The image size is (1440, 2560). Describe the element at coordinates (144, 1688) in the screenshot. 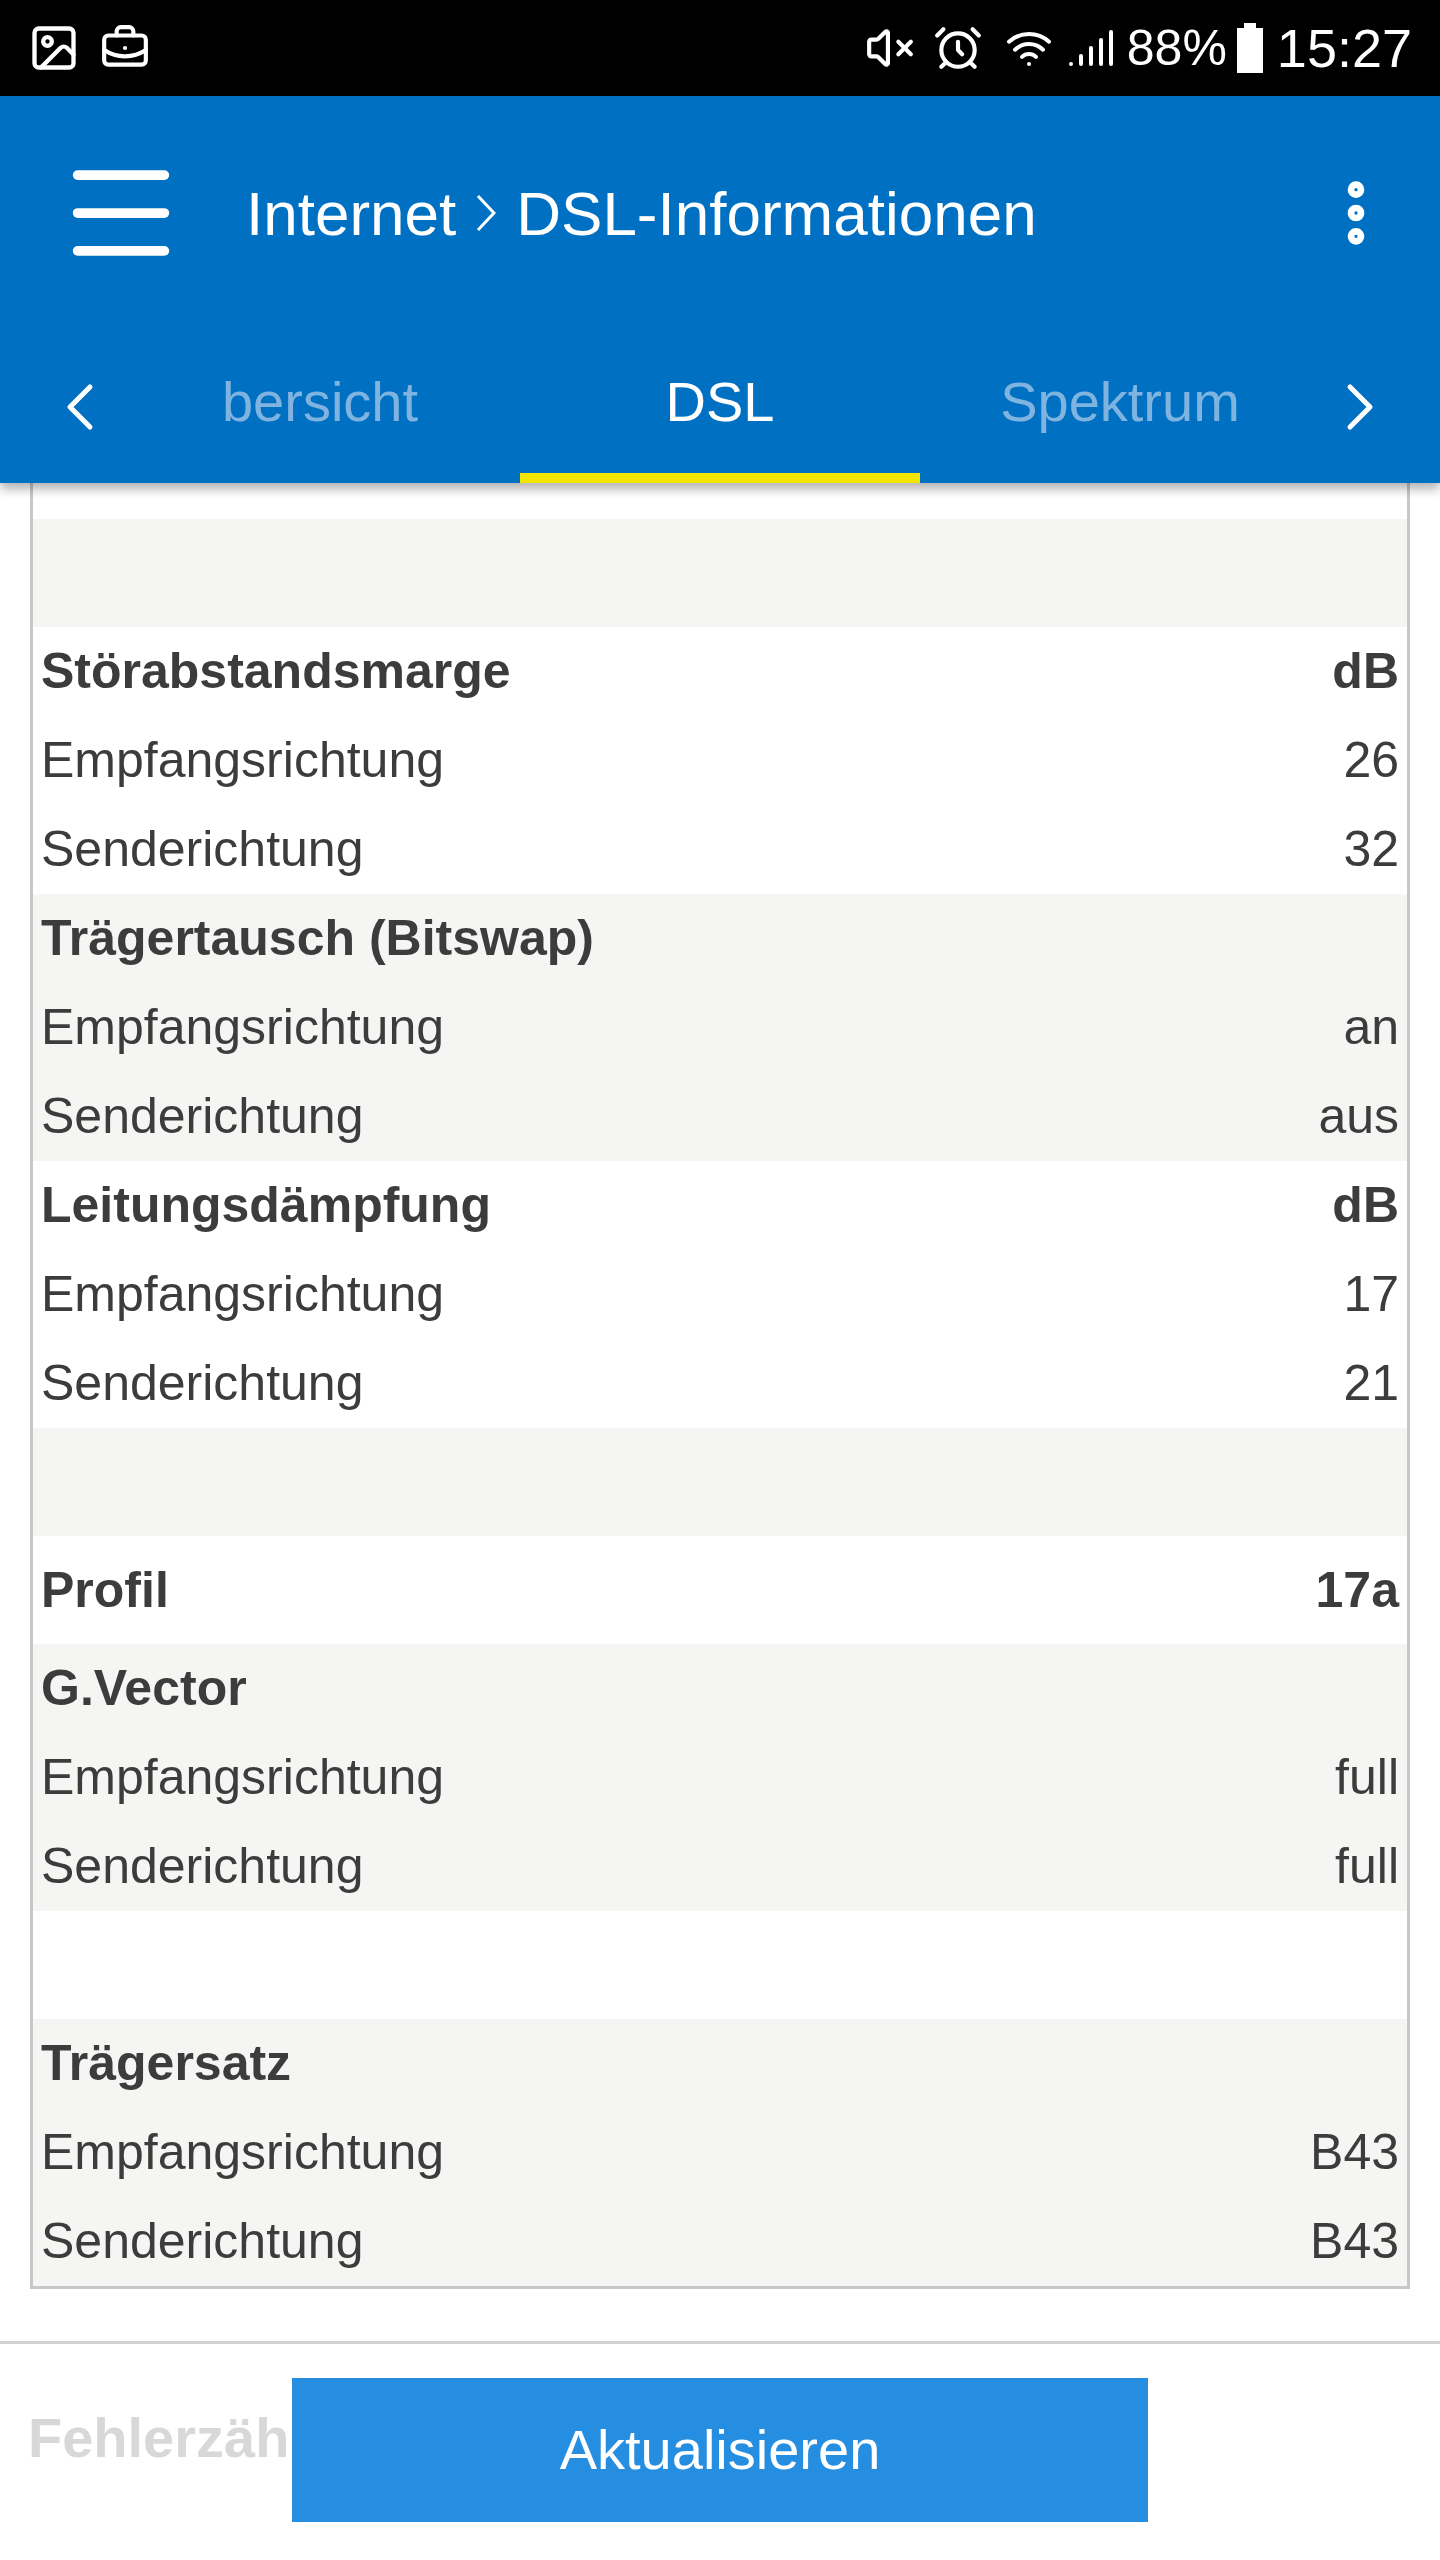

I see `row-label: G.Vector` at that location.